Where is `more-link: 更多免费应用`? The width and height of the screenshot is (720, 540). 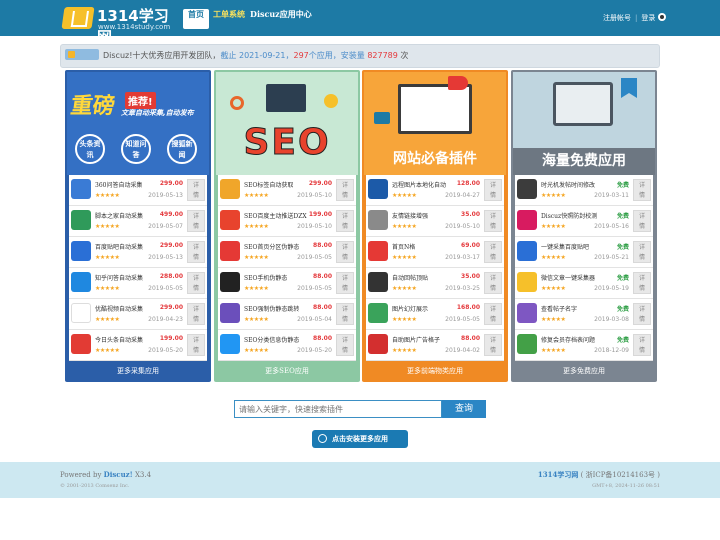 more-link: 更多免费应用 is located at coordinates (584, 371).